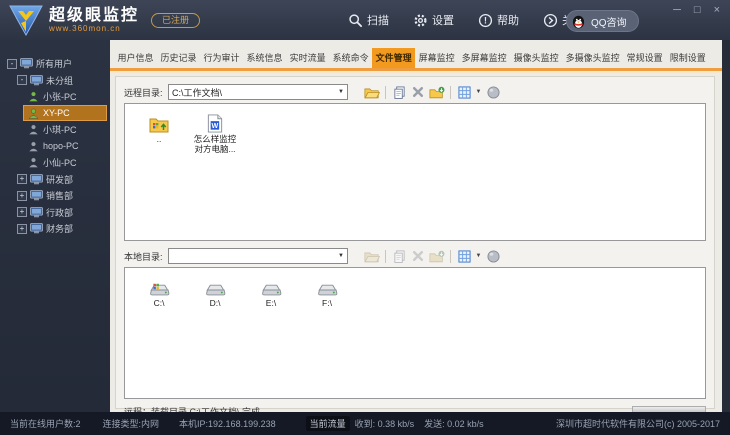  I want to click on tab-屏幕监控: 屏幕监控, so click(436, 58).